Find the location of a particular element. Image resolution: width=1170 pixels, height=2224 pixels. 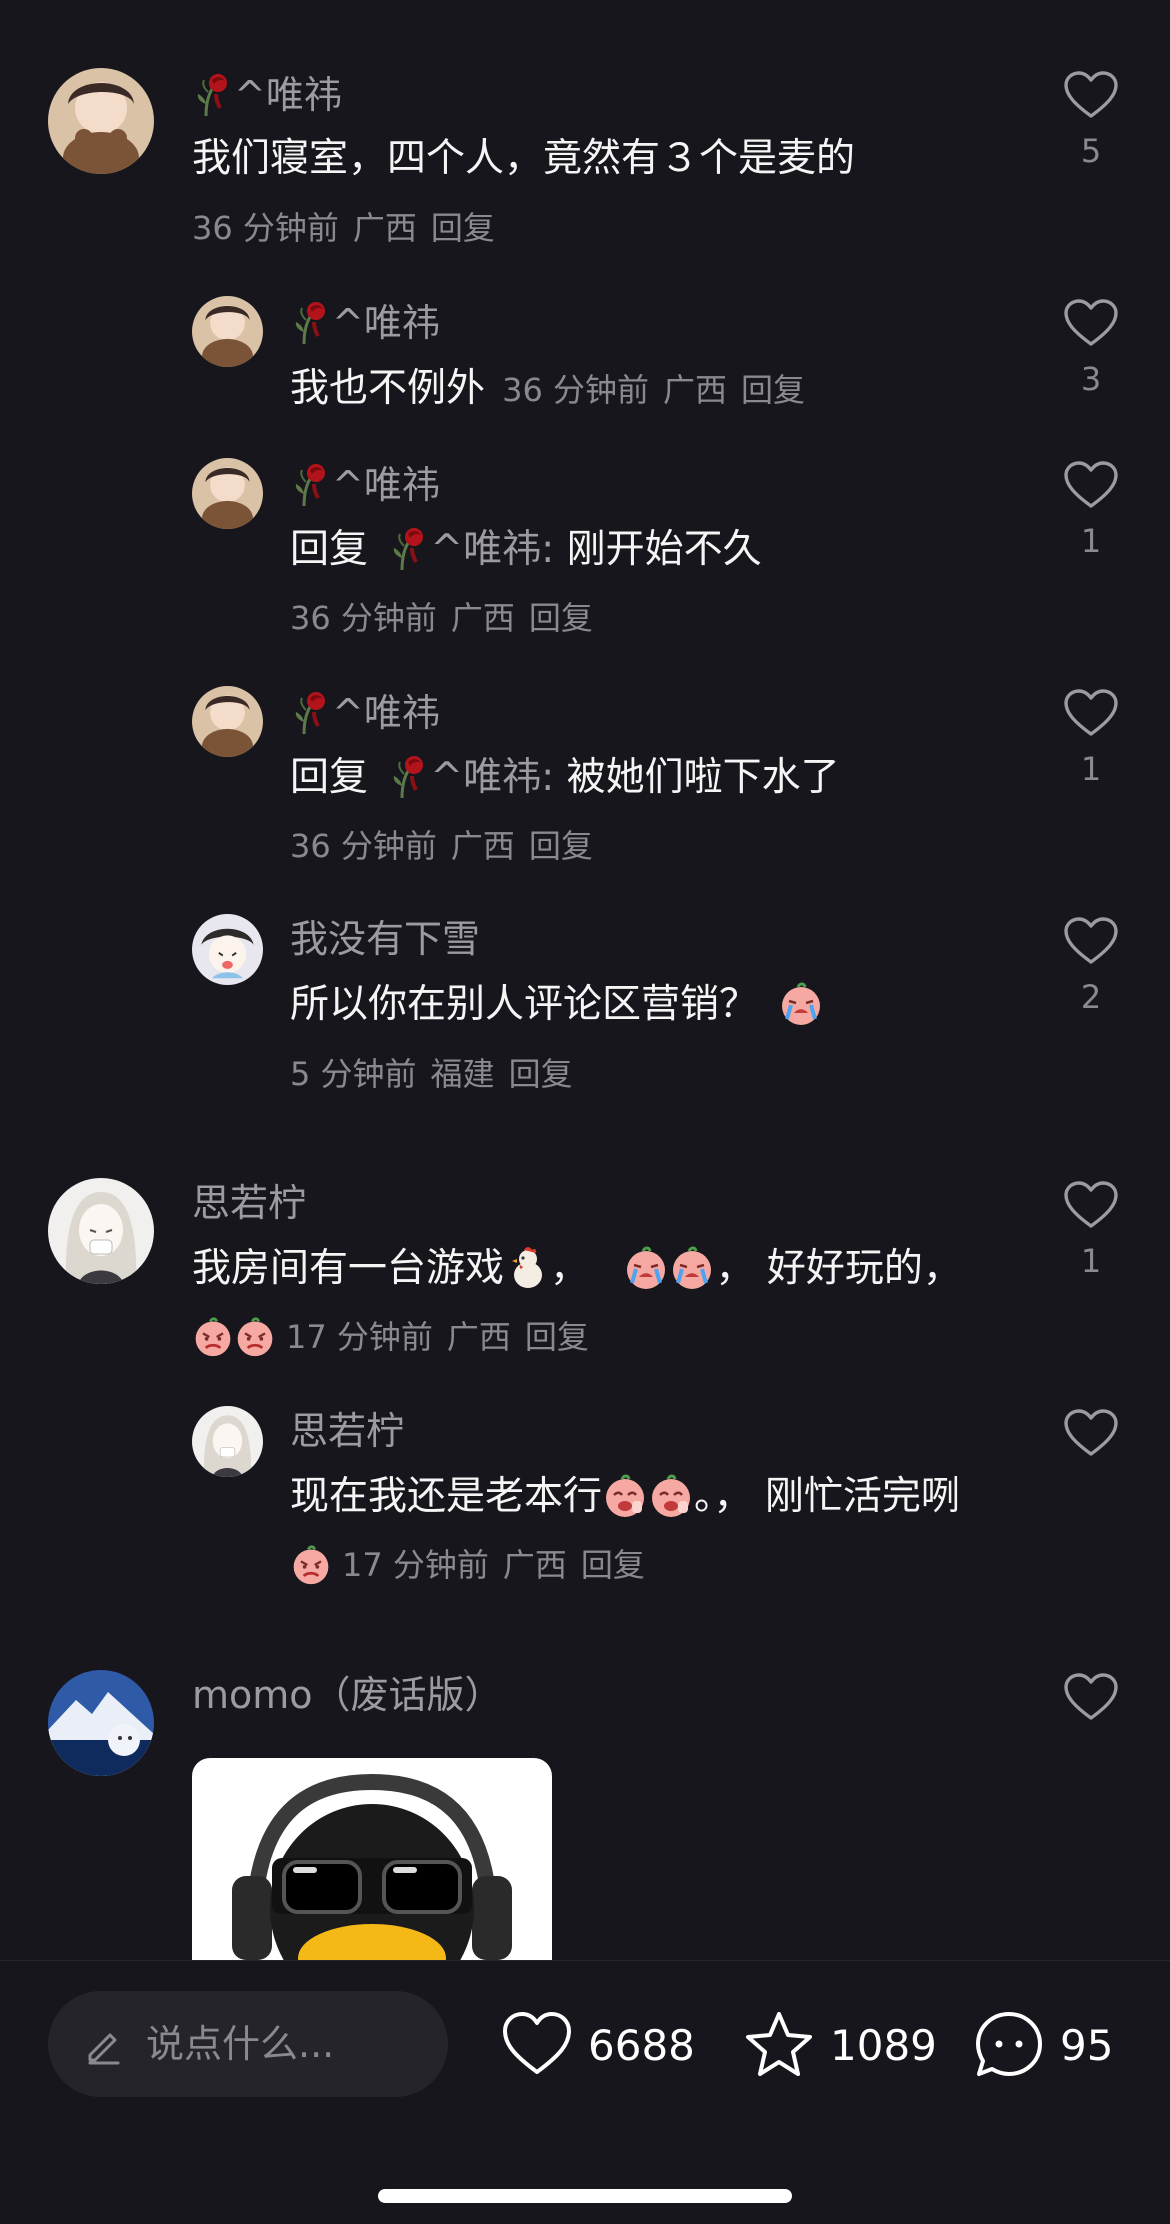

like-count: 2 is located at coordinates (1091, 997).